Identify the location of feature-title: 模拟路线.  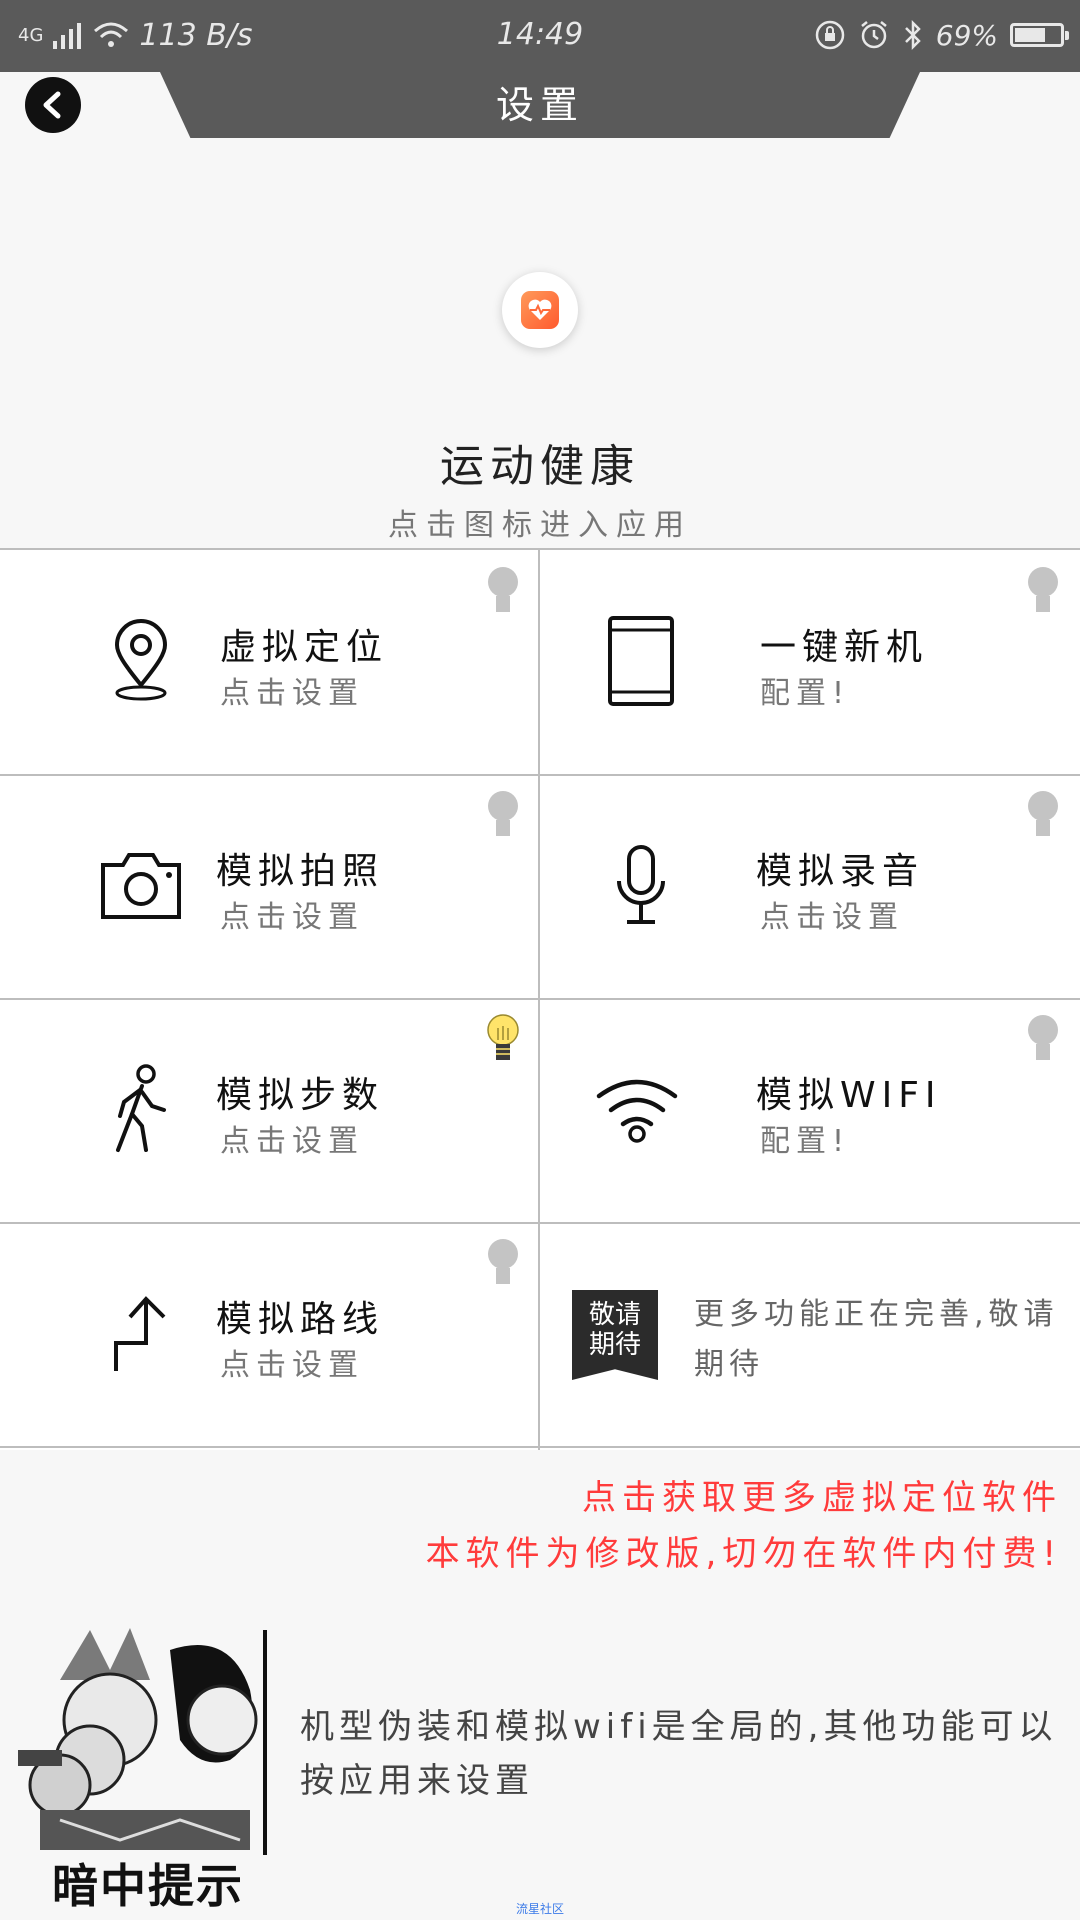
(300, 1319).